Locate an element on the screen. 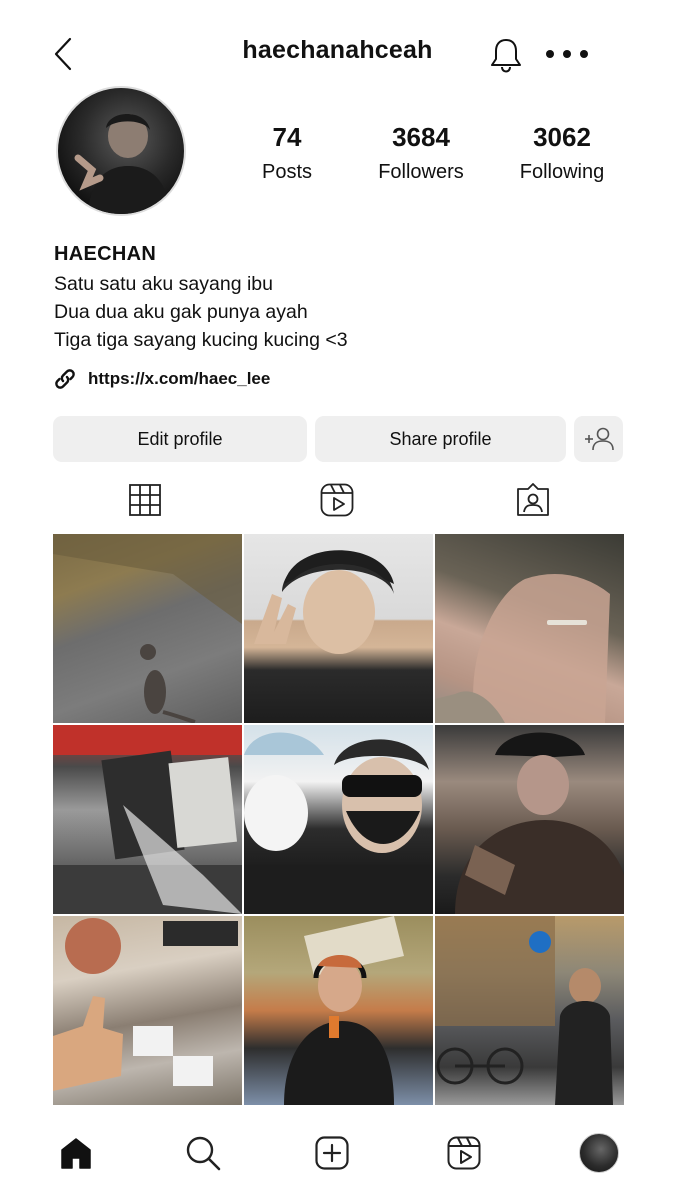 This screenshot has height=1200, width=675. home-icon is located at coordinates (76, 1153).